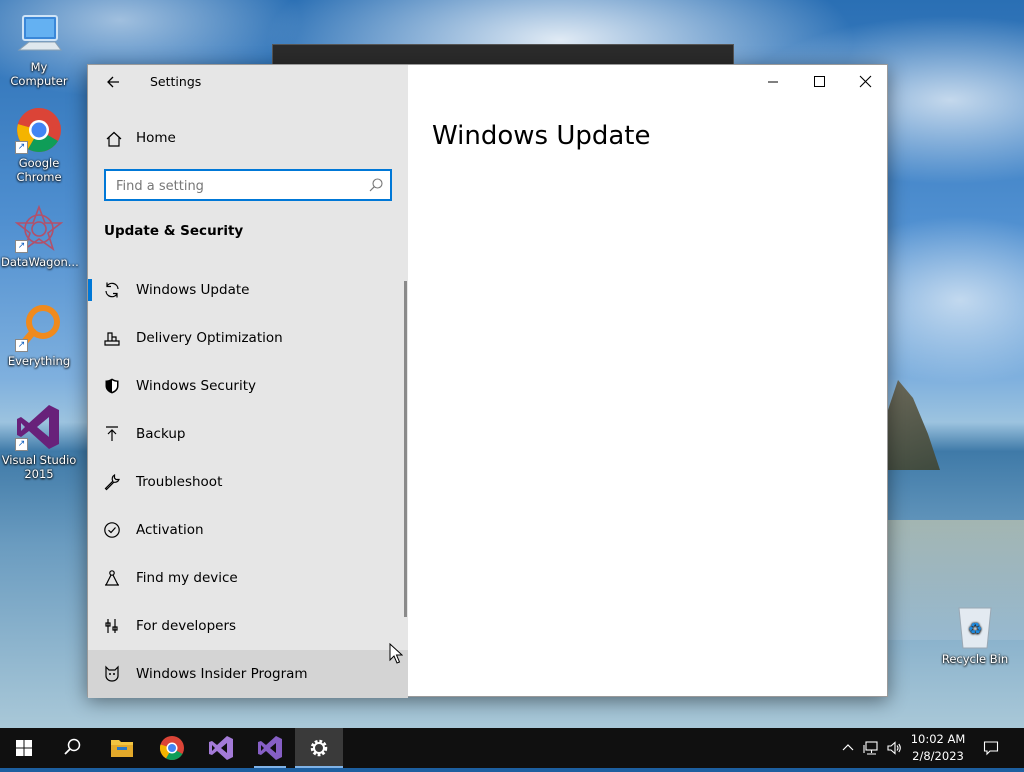  I want to click on action-center-icon, so click(991, 748).